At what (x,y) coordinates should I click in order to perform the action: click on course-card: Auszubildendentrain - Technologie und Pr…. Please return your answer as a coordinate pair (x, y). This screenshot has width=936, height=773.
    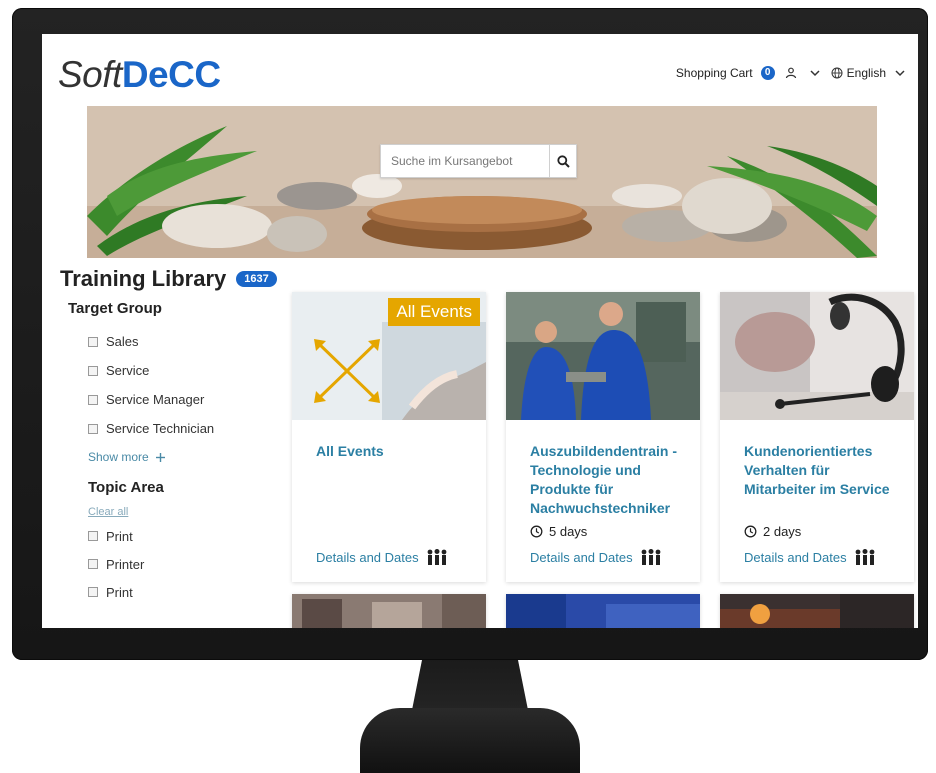
    Looking at the image, I should click on (603, 437).